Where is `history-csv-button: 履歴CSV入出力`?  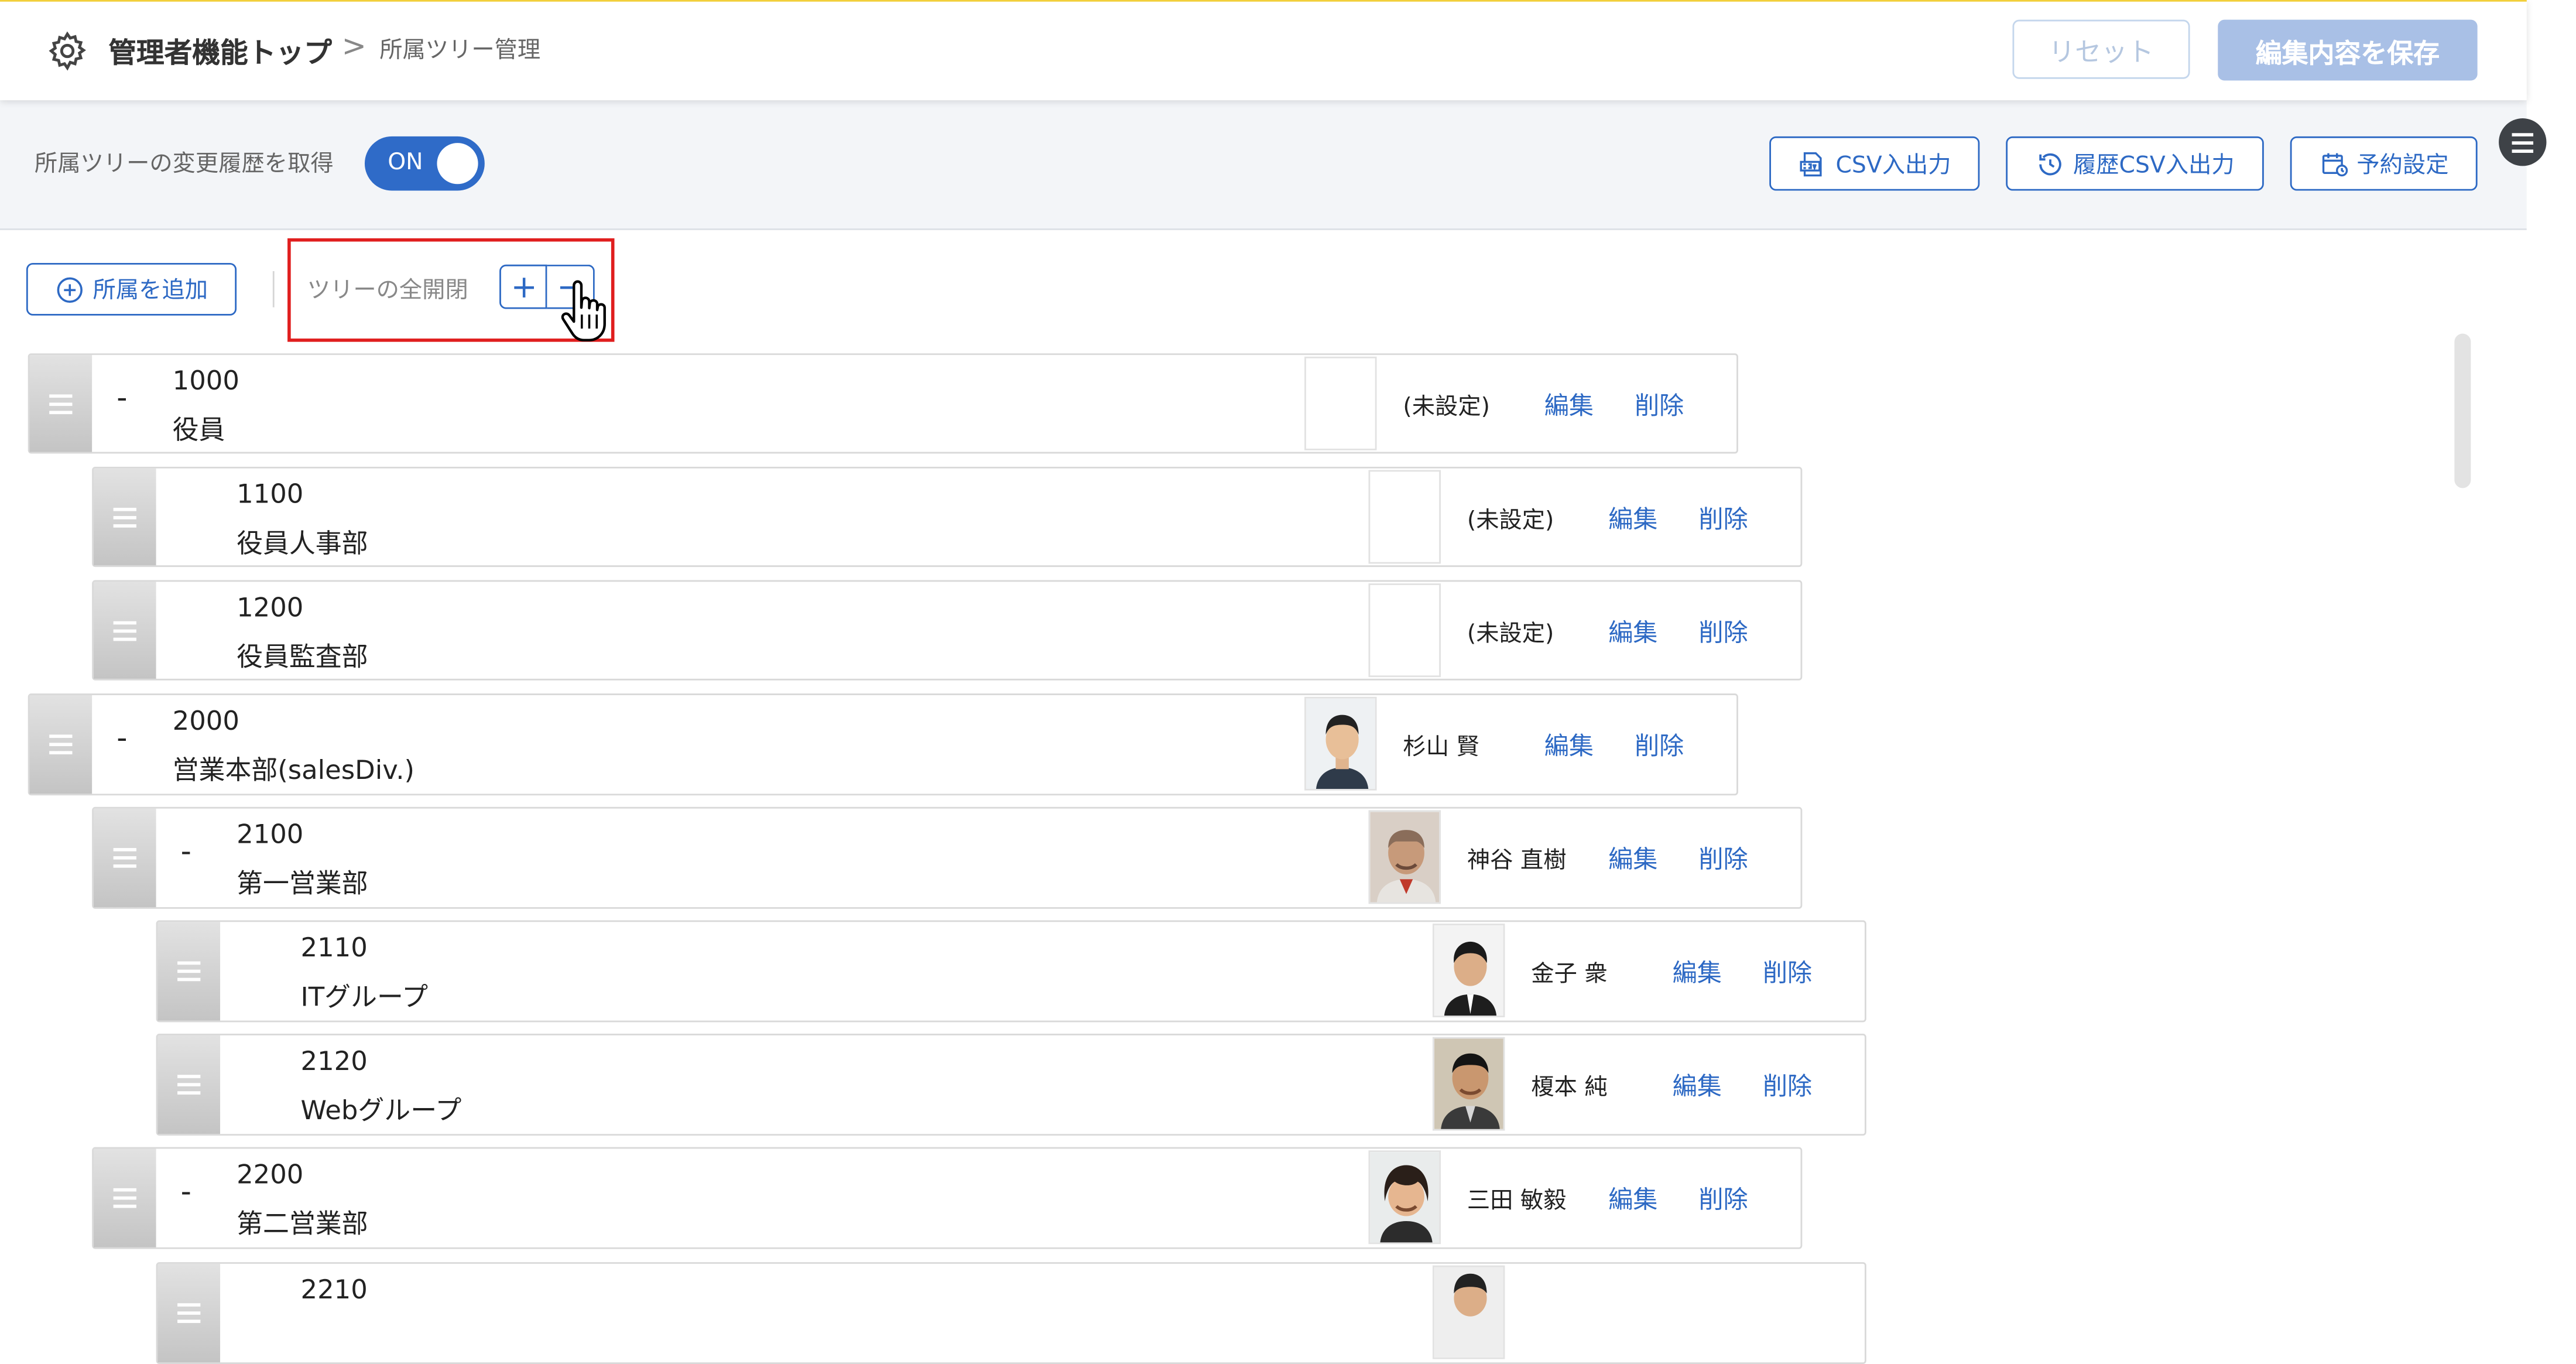
history-csv-button: 履歴CSV入出力 is located at coordinates (2135, 163).